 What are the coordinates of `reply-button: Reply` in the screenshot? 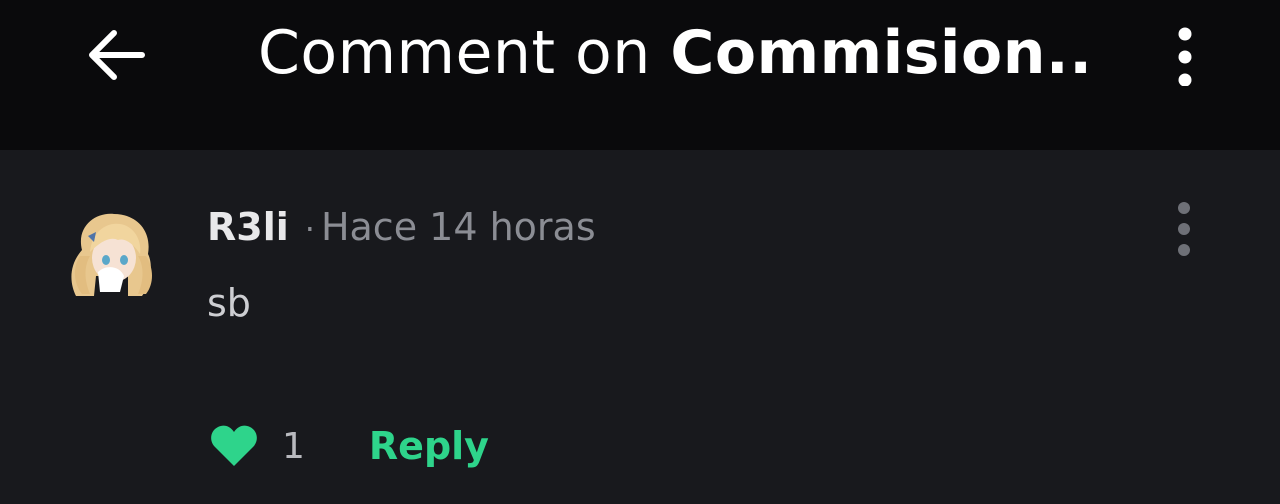 It's located at (429, 446).